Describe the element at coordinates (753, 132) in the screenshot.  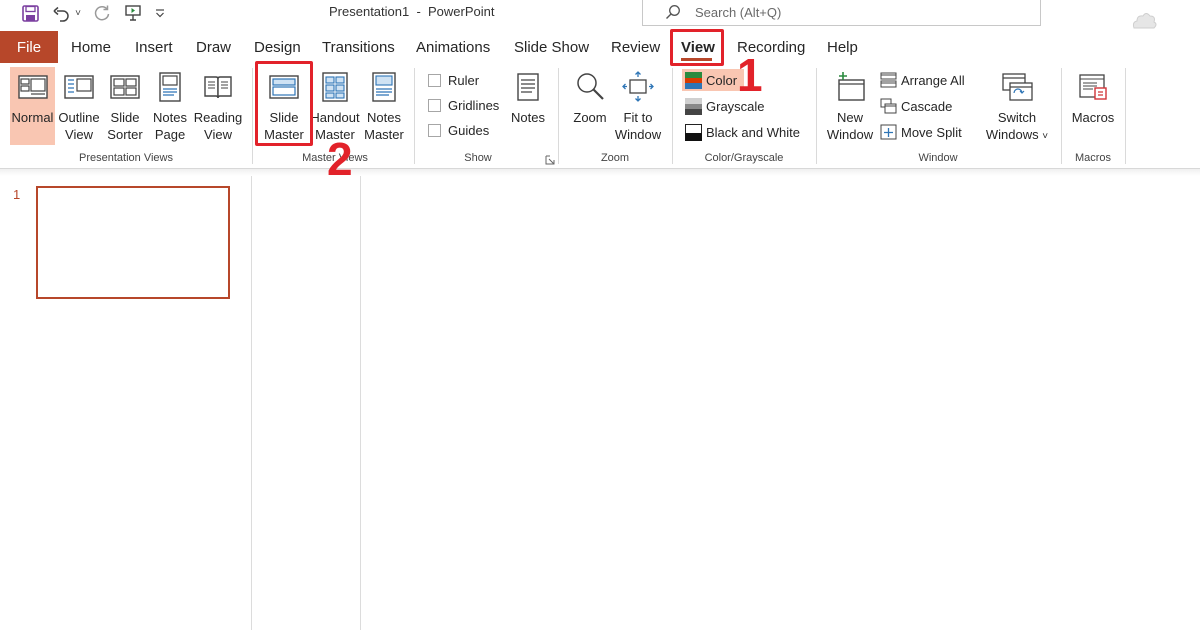
I see `black-and-white-label: Black and White` at that location.